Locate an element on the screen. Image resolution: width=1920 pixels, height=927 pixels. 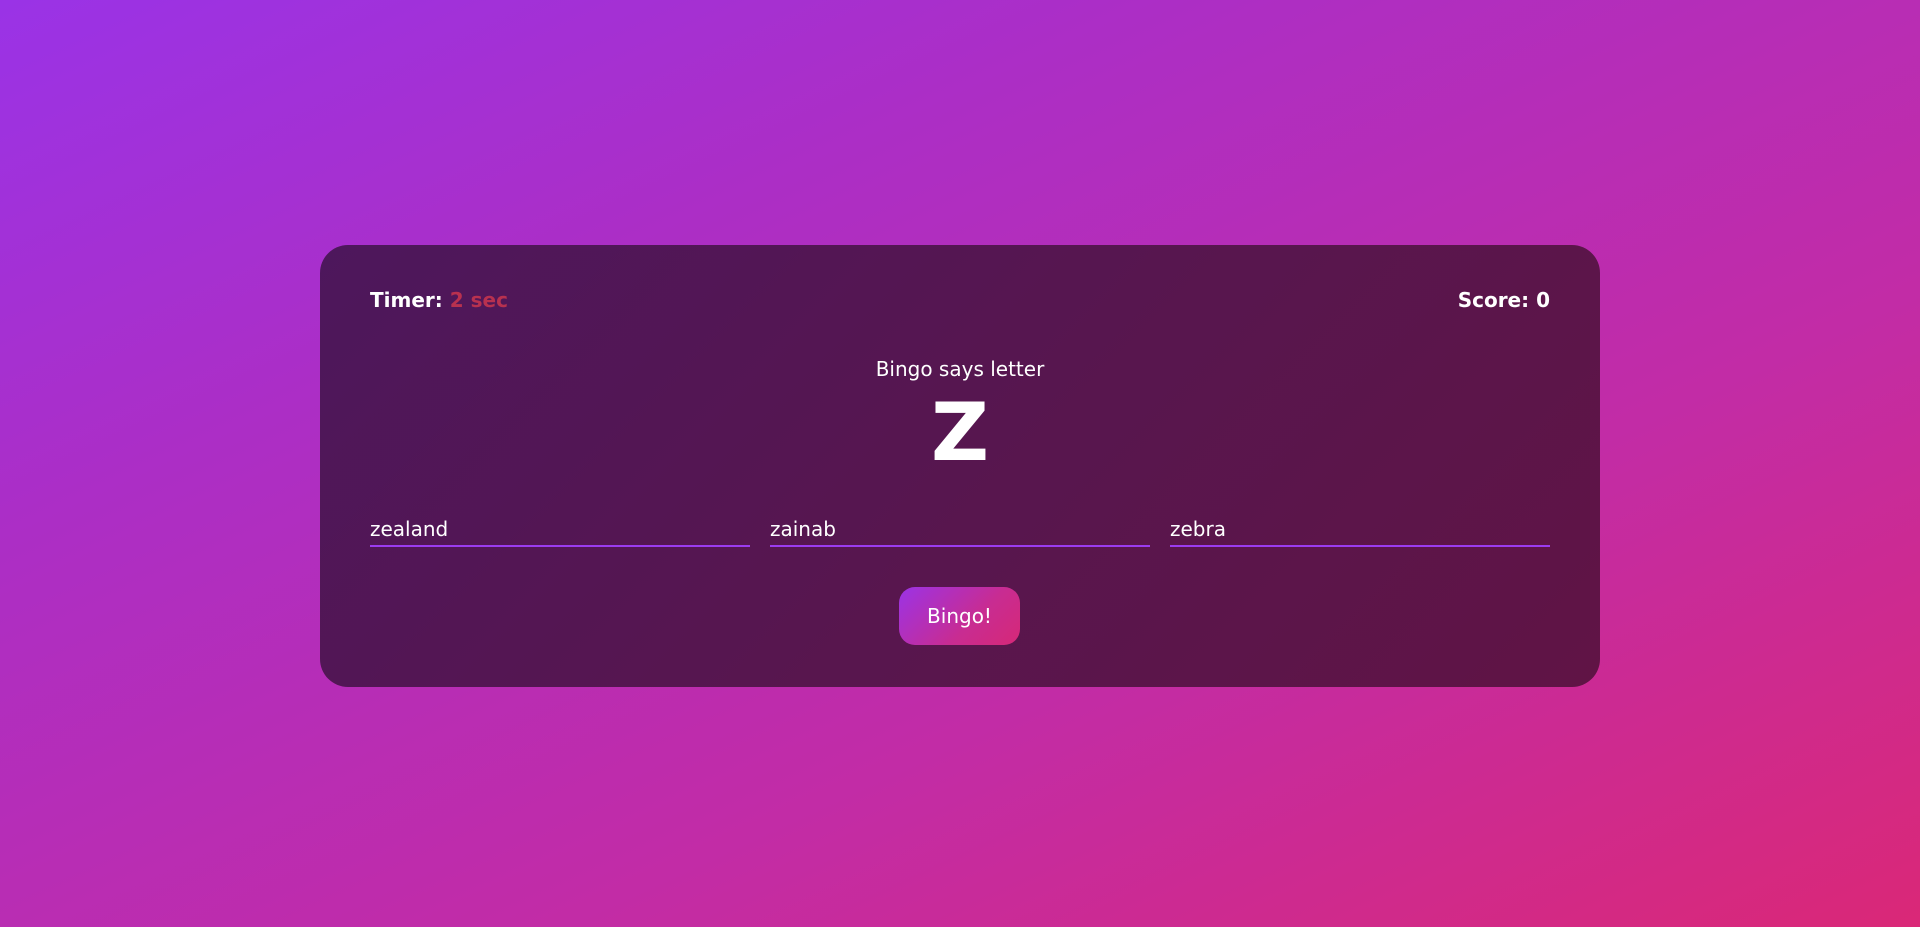
letter-prompt: Bingo says letter is located at coordinates (960, 369).